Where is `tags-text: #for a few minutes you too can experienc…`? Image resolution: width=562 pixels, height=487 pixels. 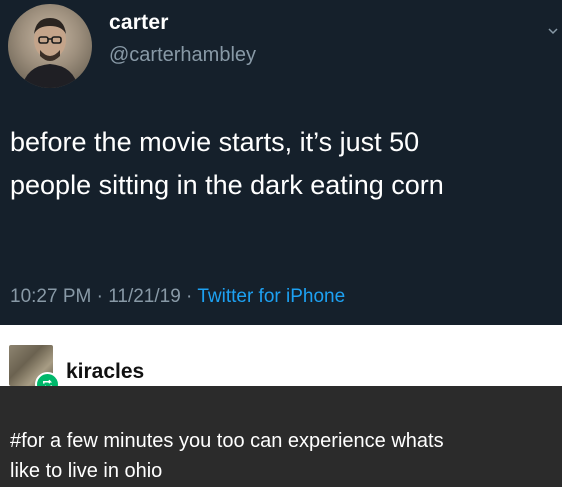 tags-text: #for a few minutes you too can experienc… is located at coordinates (284, 456).